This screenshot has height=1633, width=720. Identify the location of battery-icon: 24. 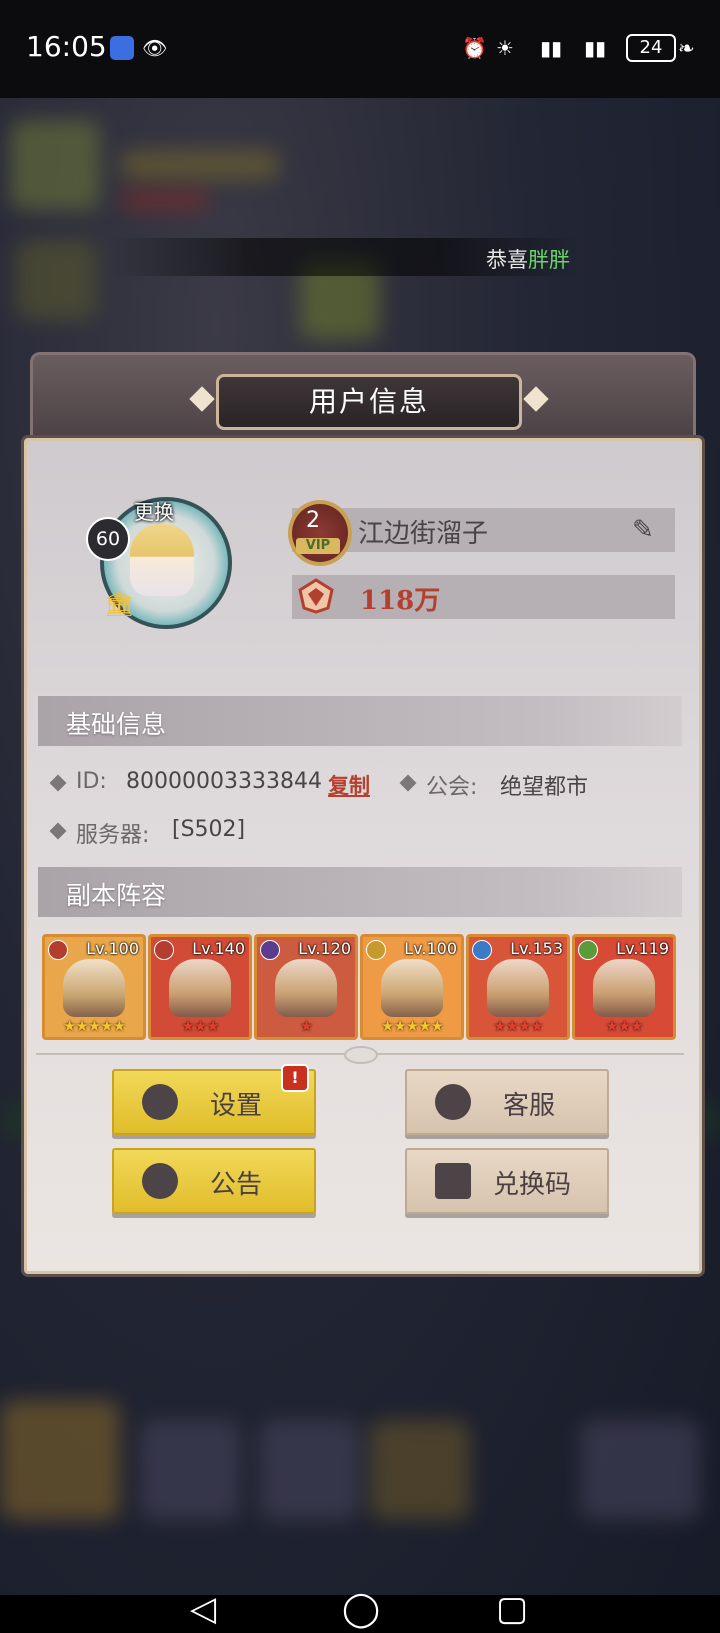
(651, 48).